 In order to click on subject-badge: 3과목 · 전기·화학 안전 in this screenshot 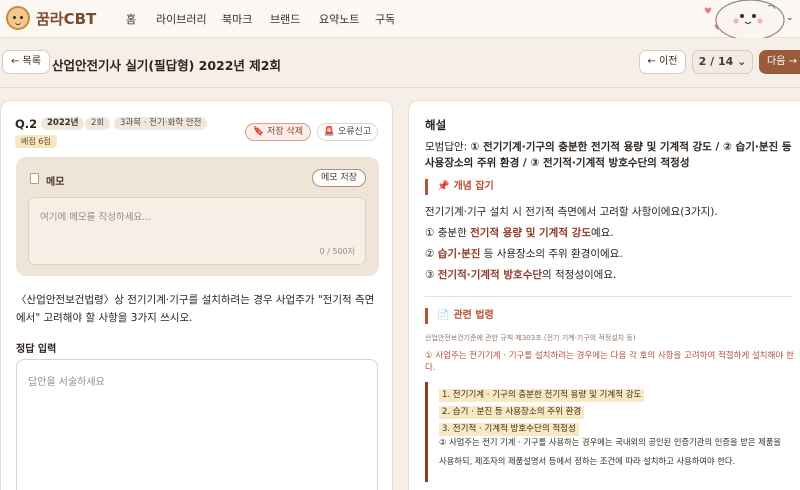, I will do `click(161, 123)`.